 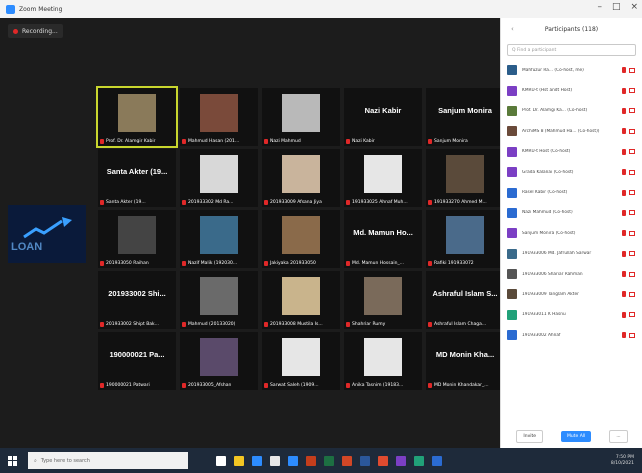 I want to click on store-icon, so click(x=275, y=460).